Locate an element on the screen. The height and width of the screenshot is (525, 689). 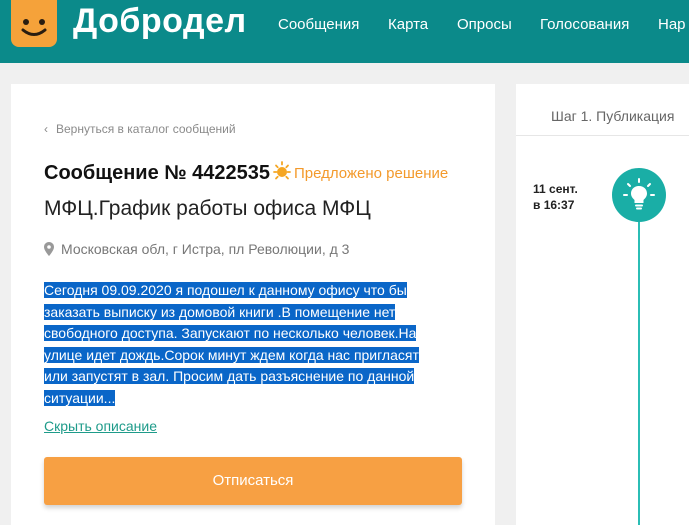
chevron-left-icon: ‹ is located at coordinates (46, 129).